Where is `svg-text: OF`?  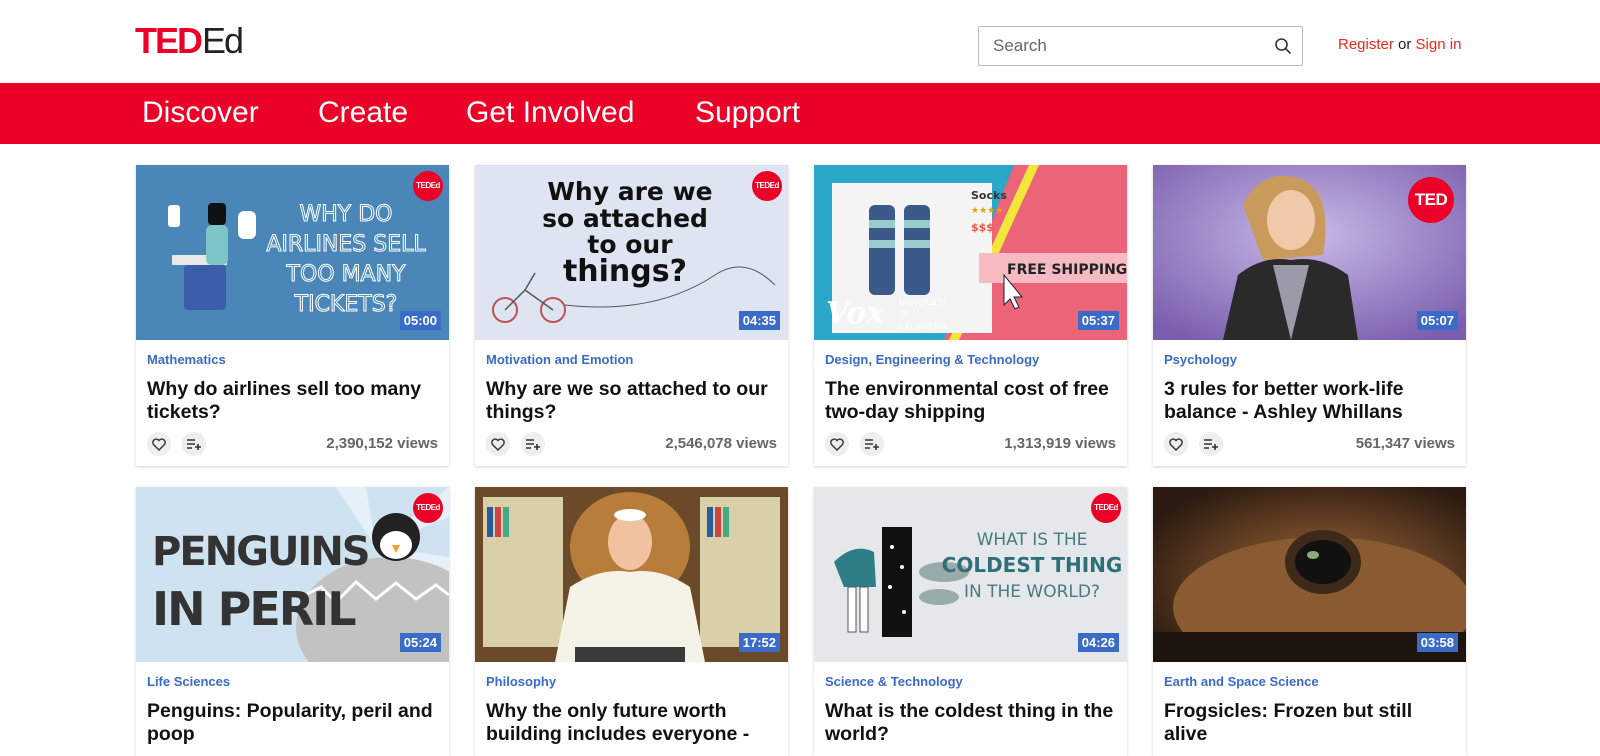 svg-text: OF is located at coordinates (904, 314).